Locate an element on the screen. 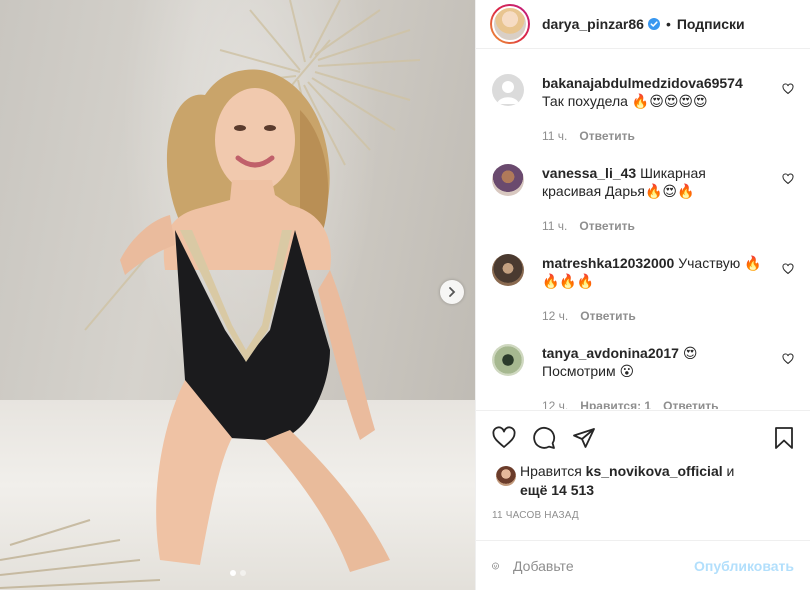  chevron-right-icon is located at coordinates (452, 292).